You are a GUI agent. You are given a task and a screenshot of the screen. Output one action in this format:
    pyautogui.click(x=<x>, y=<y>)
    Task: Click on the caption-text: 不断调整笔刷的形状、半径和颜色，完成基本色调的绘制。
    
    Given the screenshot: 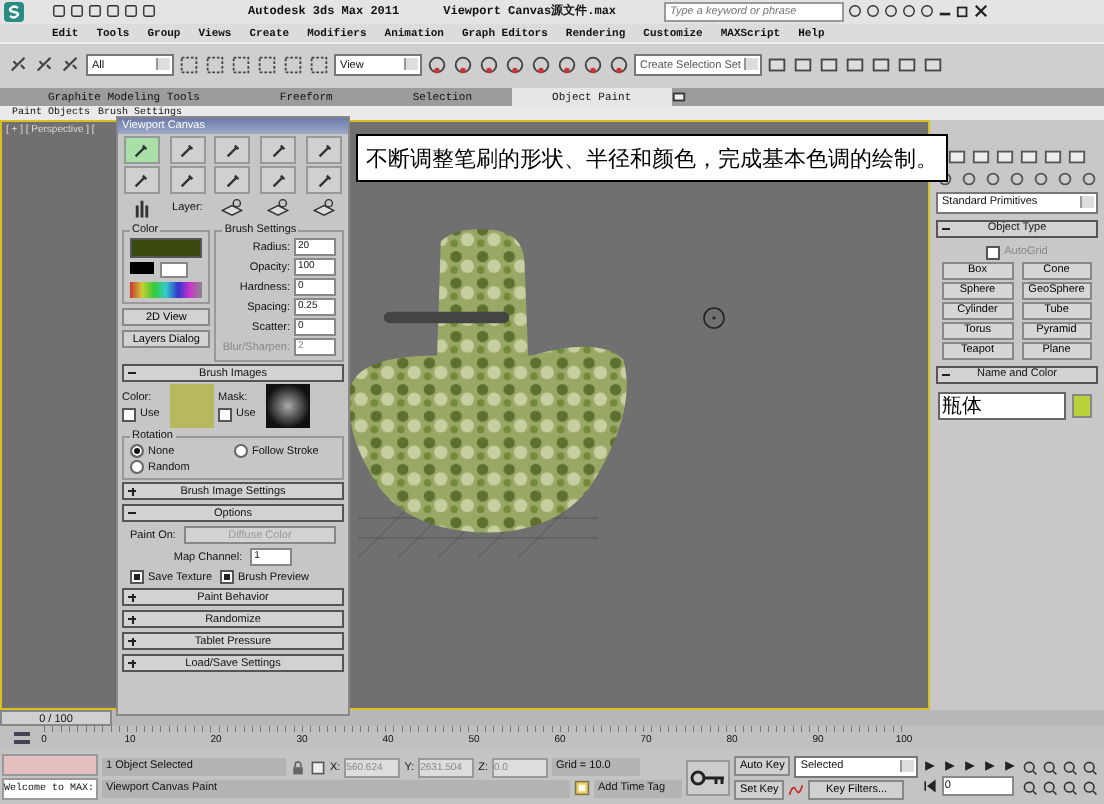 What is the action you would take?
    pyautogui.click(x=652, y=157)
    